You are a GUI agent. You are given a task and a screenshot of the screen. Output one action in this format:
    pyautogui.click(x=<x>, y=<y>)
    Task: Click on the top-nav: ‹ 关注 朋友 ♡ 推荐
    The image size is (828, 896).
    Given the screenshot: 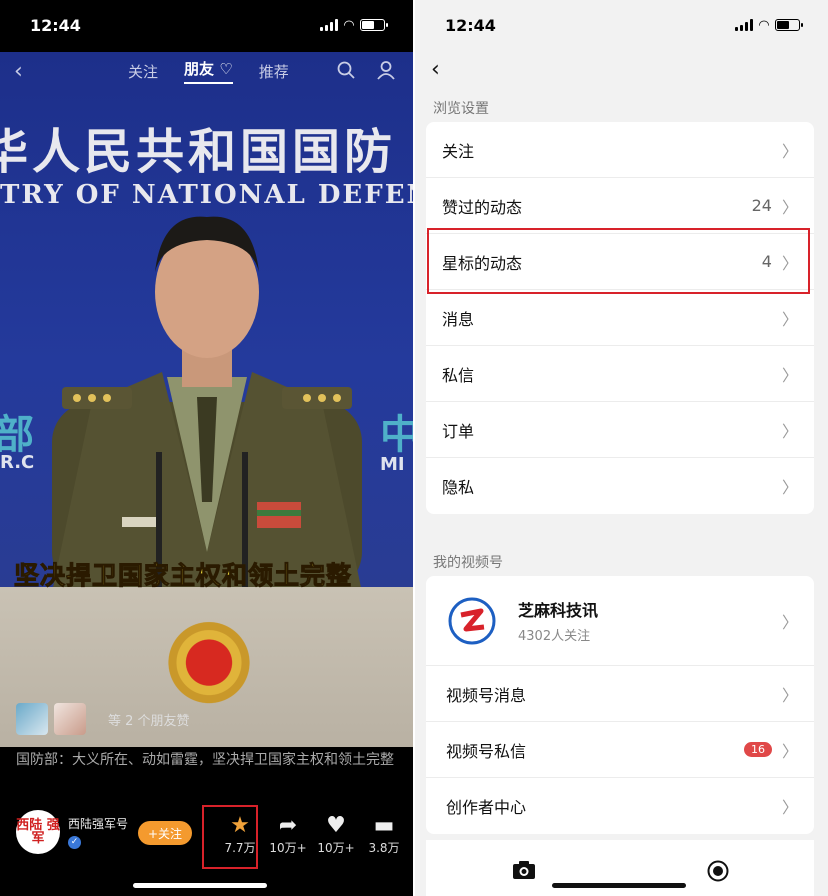 What is the action you would take?
    pyautogui.click(x=206, y=71)
    